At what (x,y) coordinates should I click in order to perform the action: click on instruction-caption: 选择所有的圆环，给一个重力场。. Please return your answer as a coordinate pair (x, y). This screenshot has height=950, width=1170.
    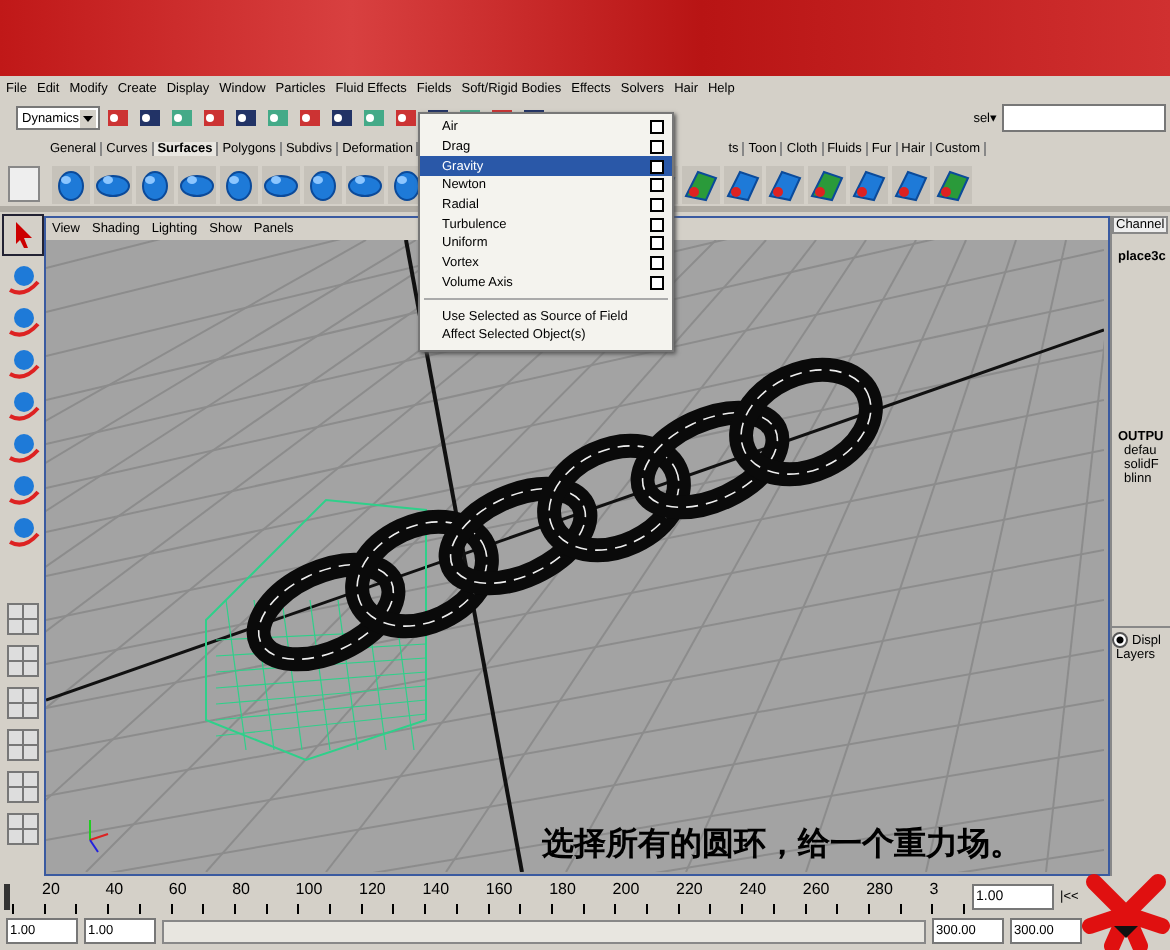
    Looking at the image, I should click on (782, 845).